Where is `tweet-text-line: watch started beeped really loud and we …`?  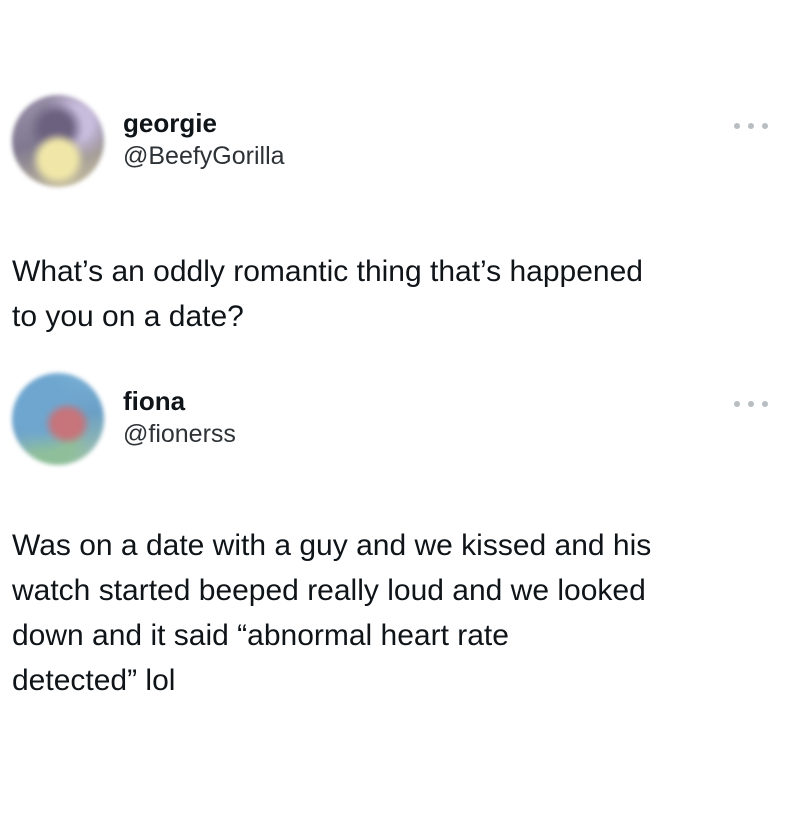 tweet-text-line: watch started beeped really loud and we … is located at coordinates (329, 590).